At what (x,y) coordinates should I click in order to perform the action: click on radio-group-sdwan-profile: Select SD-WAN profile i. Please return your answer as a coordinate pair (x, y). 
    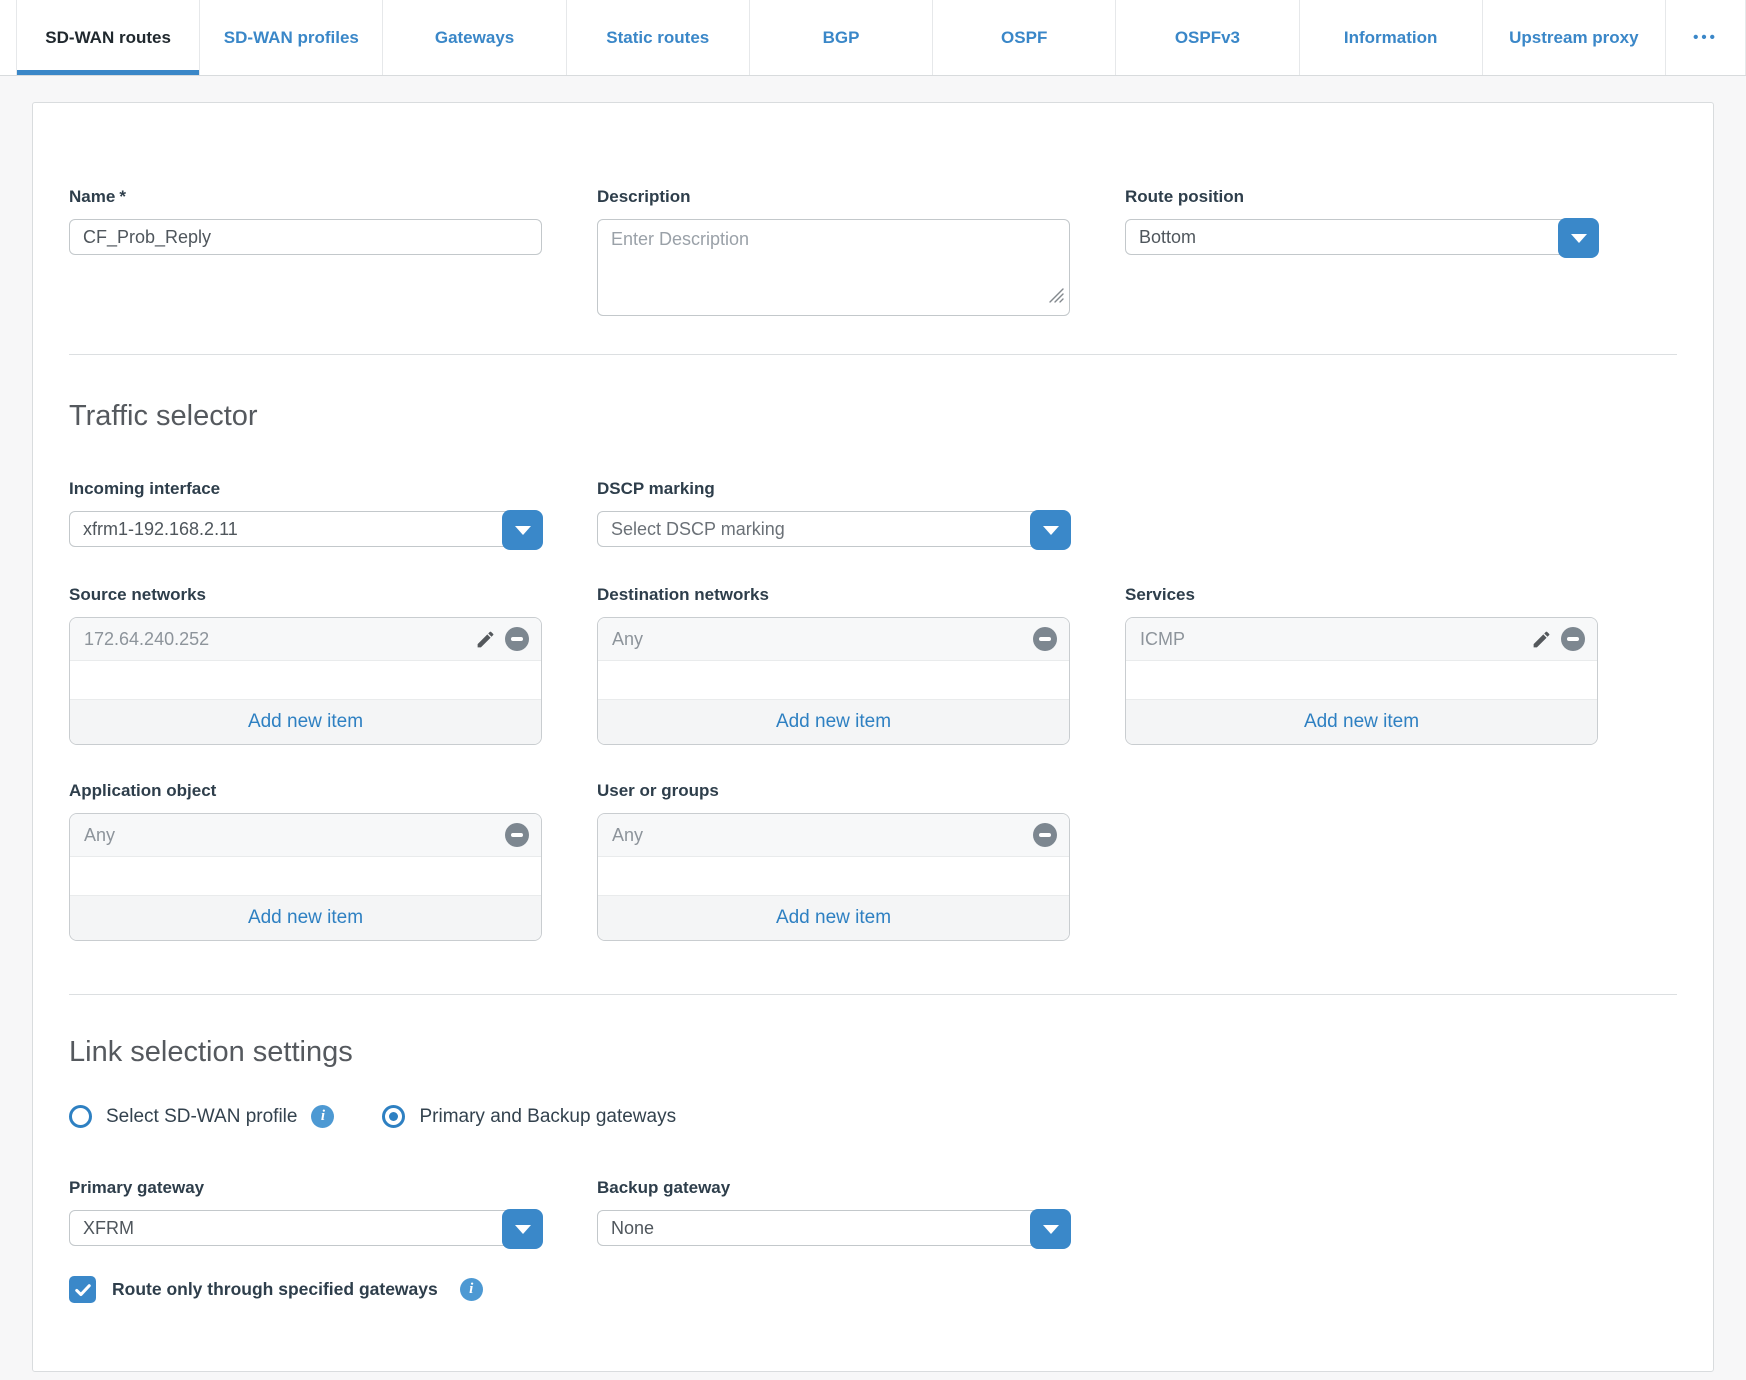
    Looking at the image, I should click on (202, 1116).